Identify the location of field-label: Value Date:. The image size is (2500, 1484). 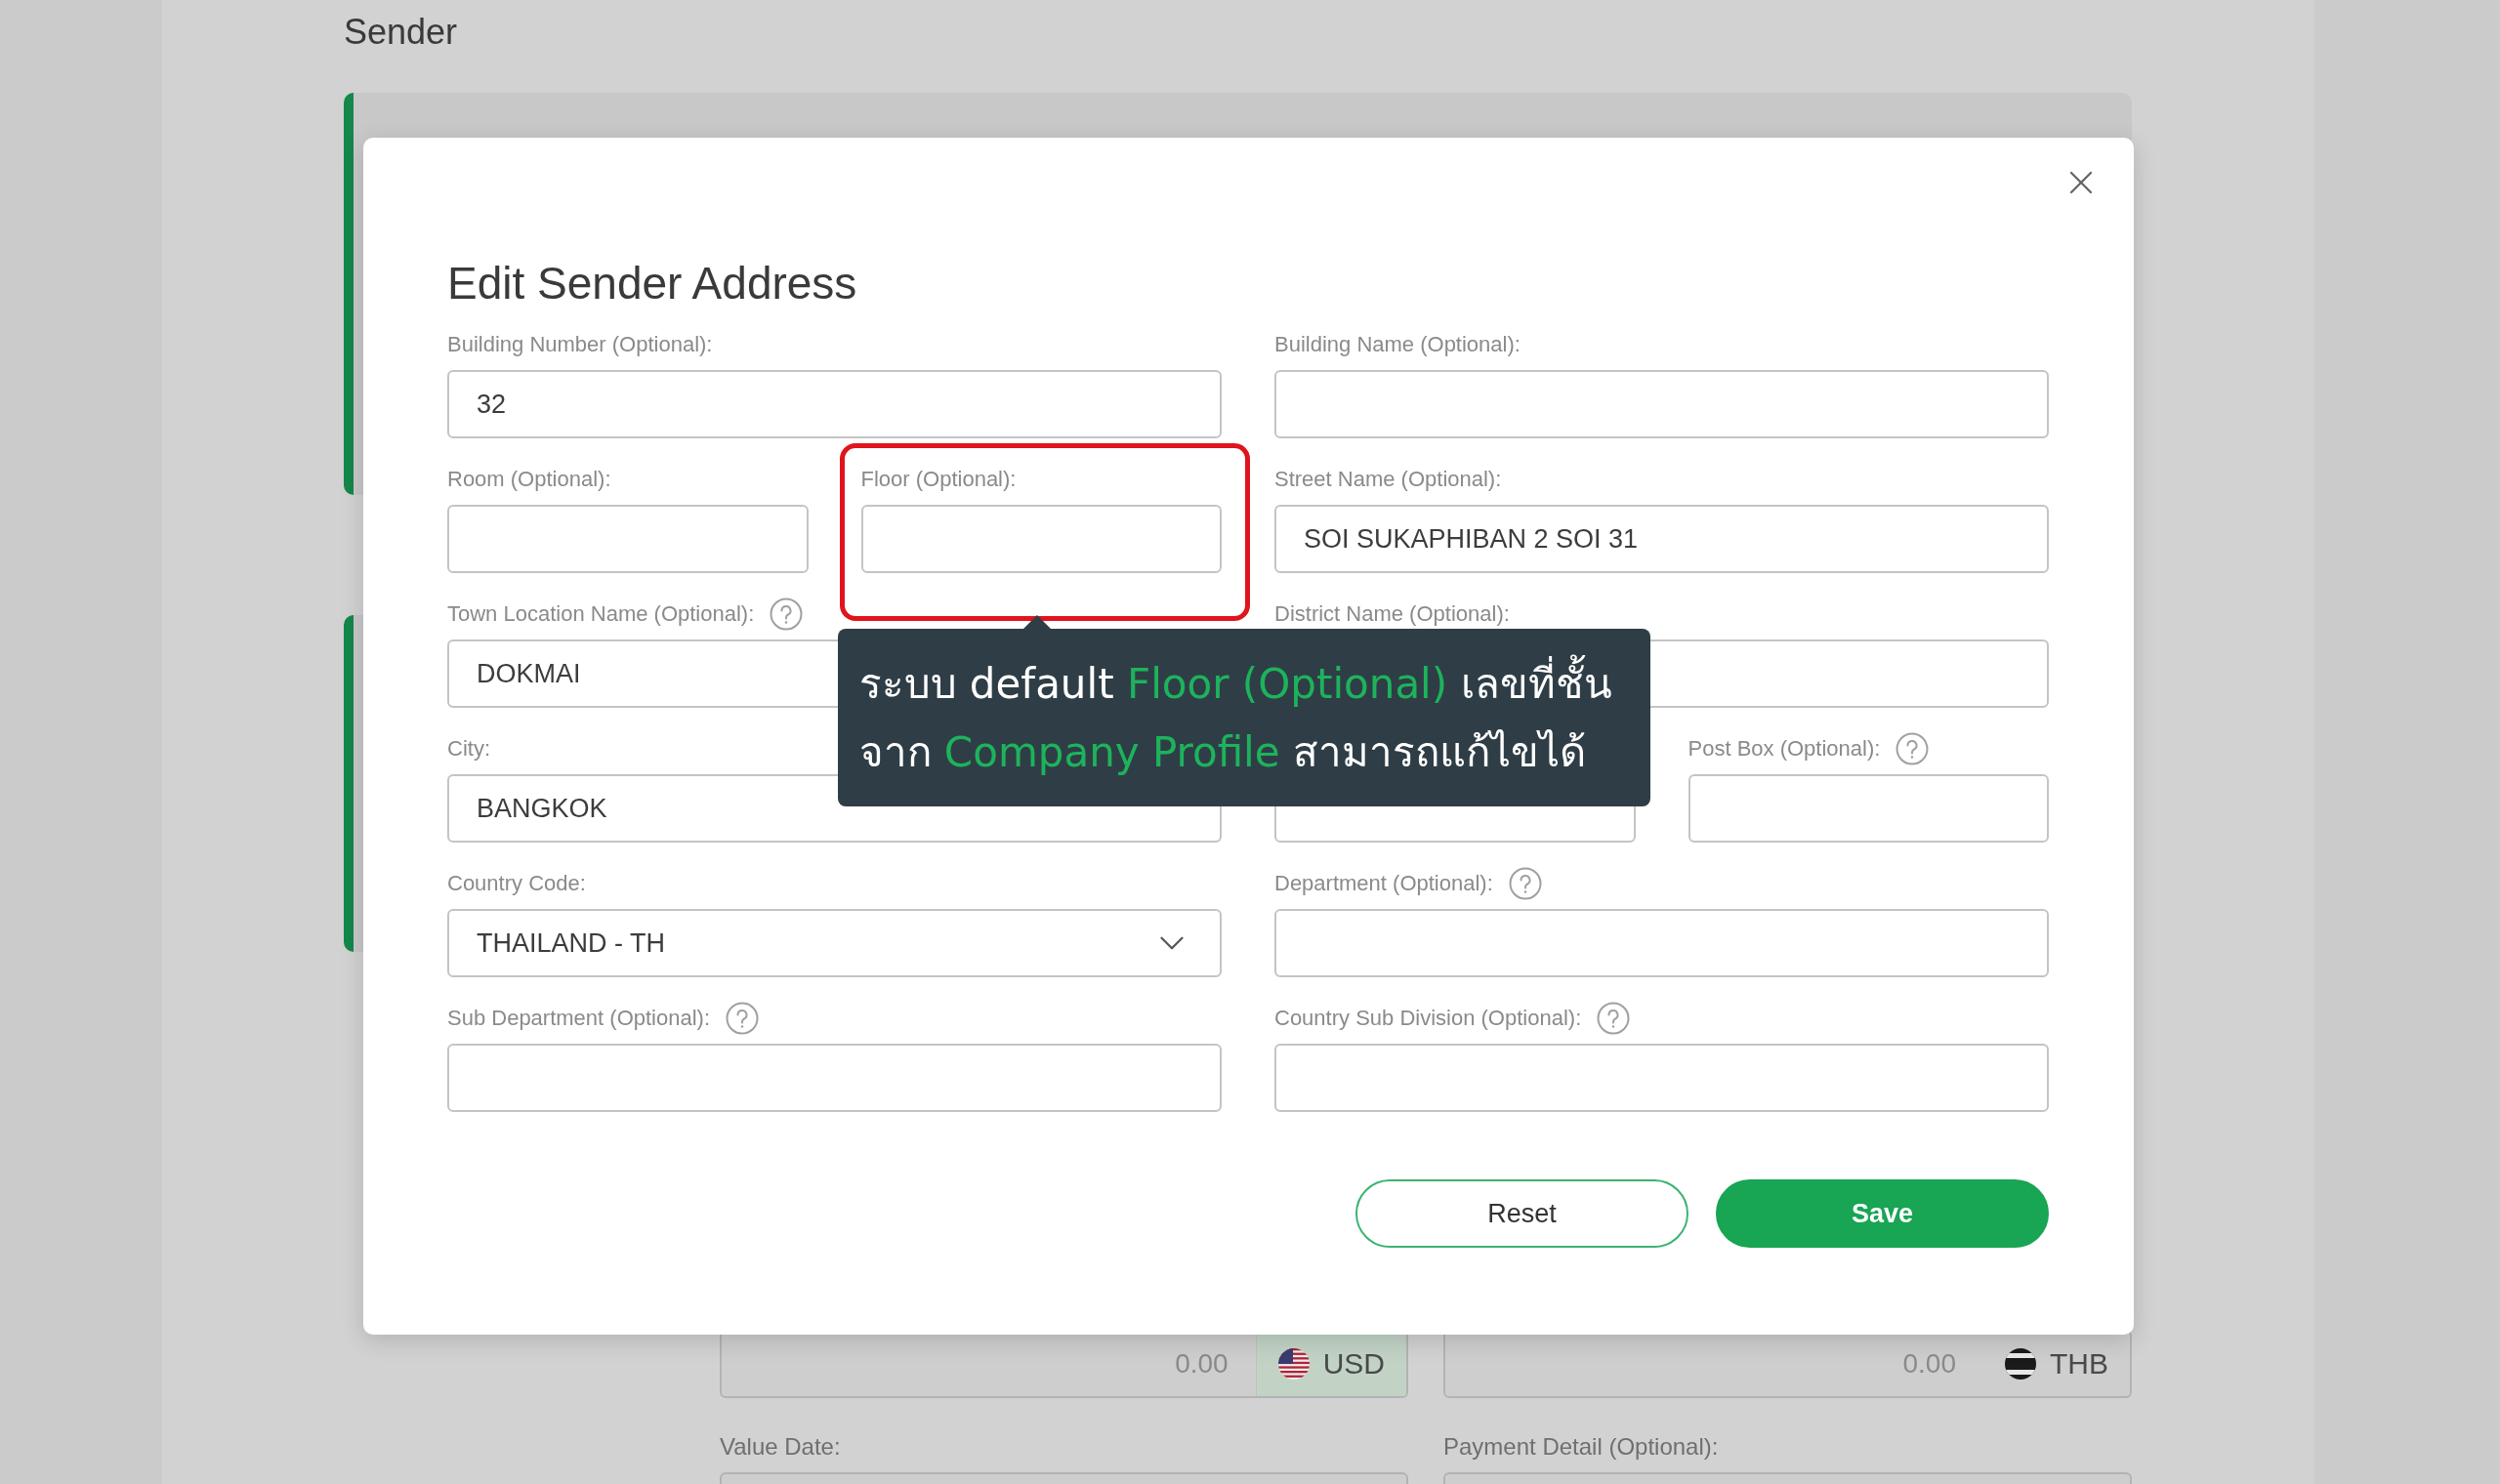
(781, 1447).